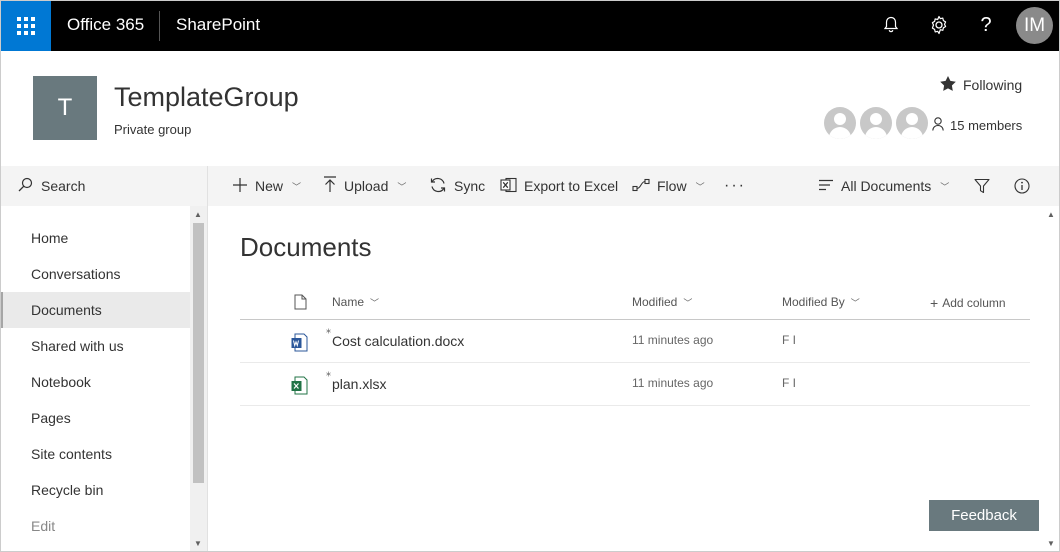 This screenshot has width=1060, height=552. Describe the element at coordinates (398, 341) in the screenshot. I see `file-name-link: Cost calculation.docx` at that location.